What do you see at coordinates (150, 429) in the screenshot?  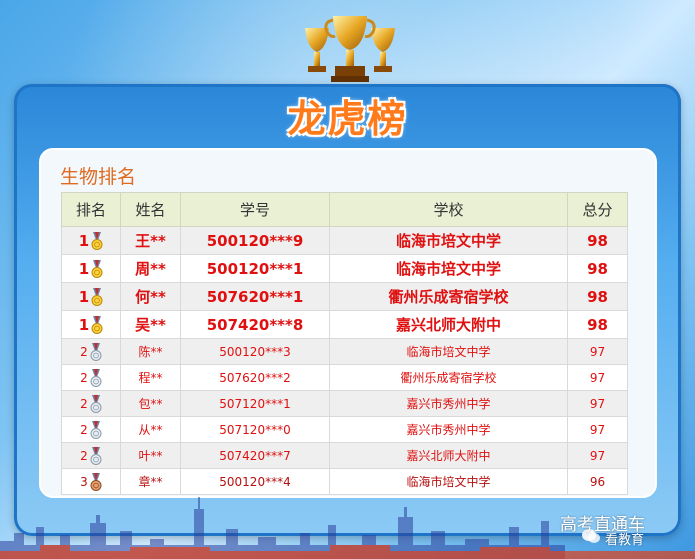 I see `student-name: 从**` at bounding box center [150, 429].